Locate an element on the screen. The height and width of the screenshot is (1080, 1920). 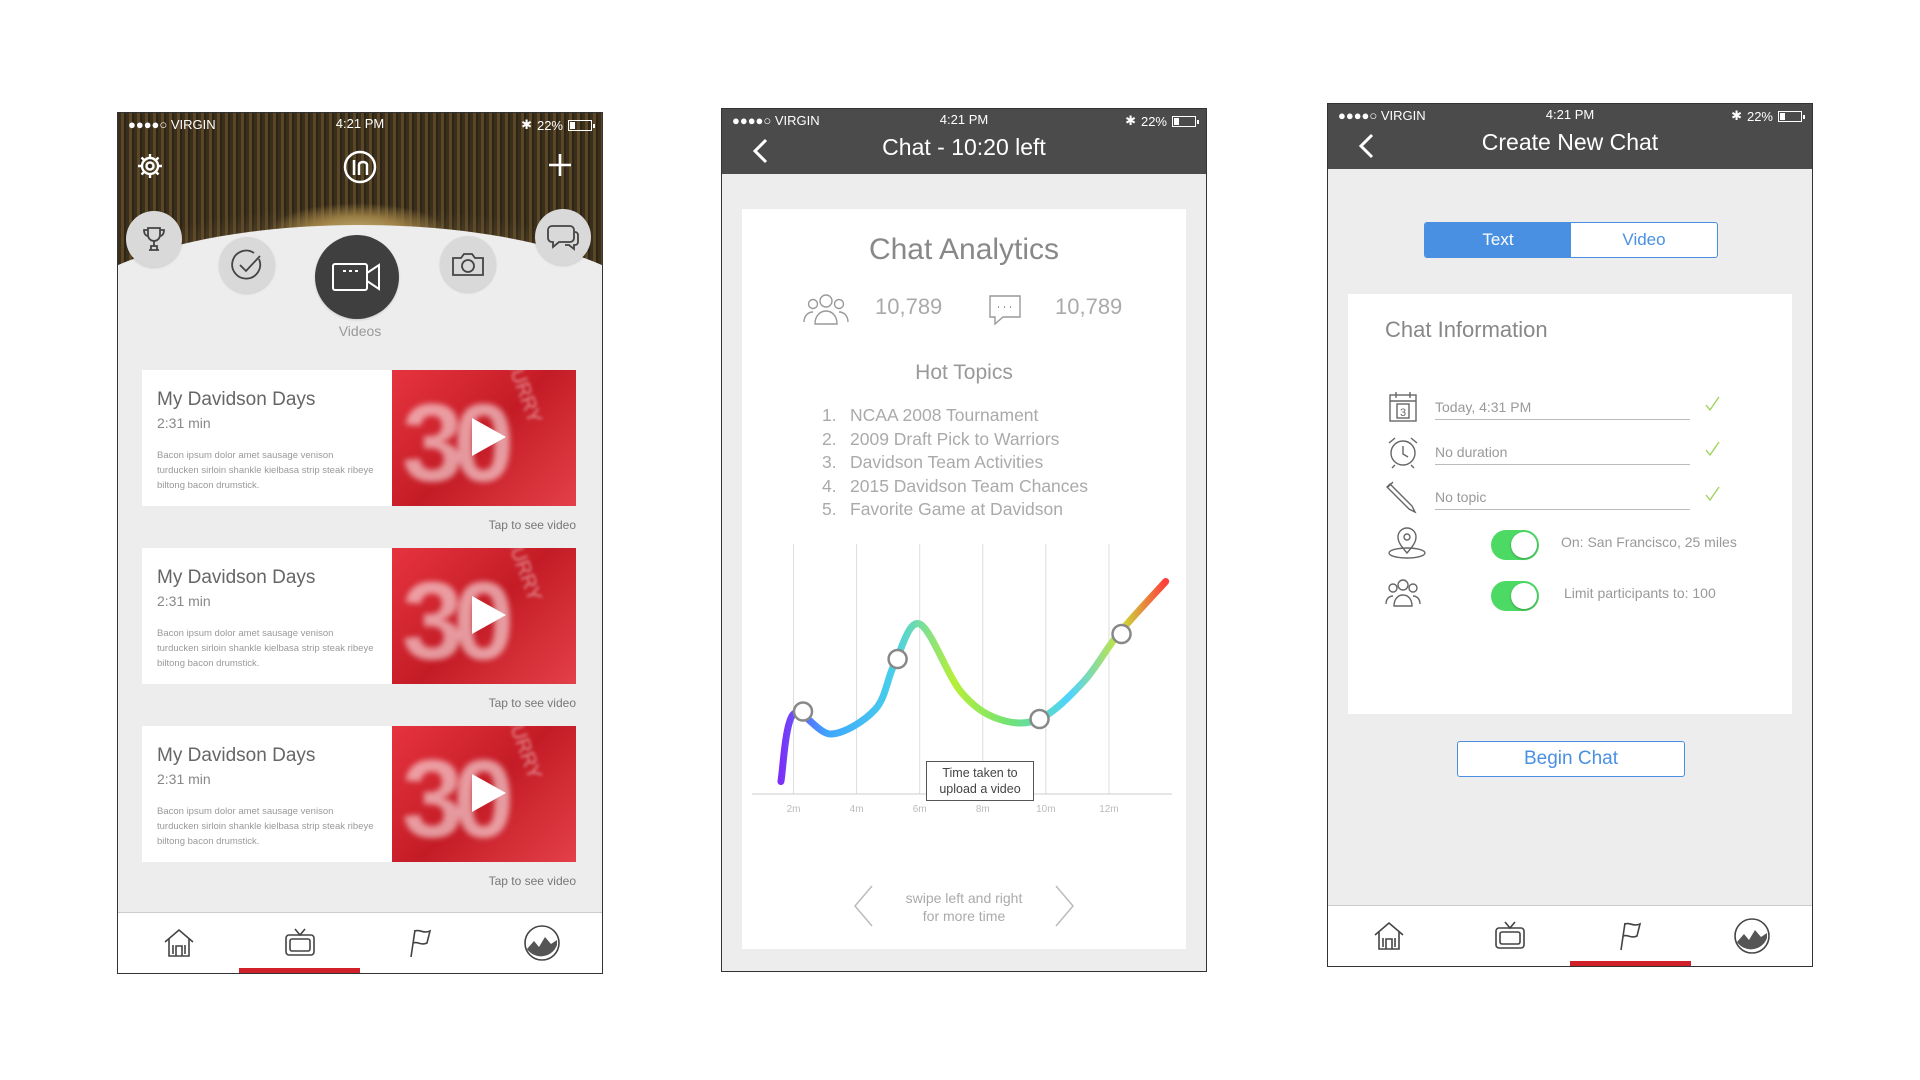
calendar-icon: 3 is located at coordinates (1403, 407).